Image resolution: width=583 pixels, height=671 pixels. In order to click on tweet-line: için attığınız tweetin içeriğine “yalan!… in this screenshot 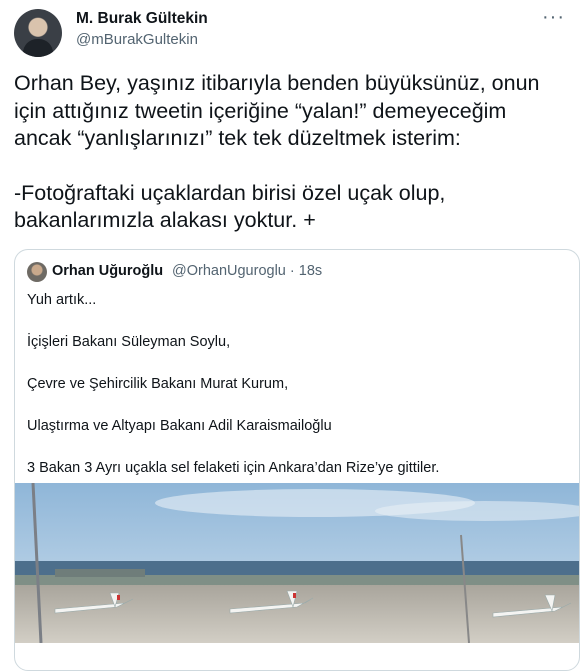, I will do `click(260, 110)`.